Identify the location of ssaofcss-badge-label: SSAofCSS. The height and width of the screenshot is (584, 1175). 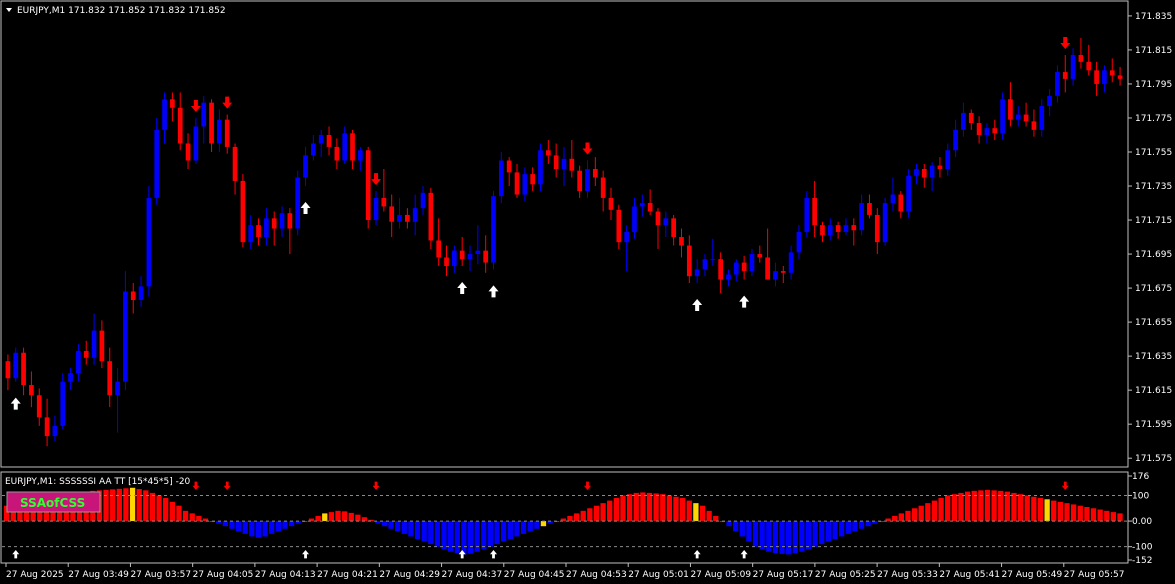
(52, 503).